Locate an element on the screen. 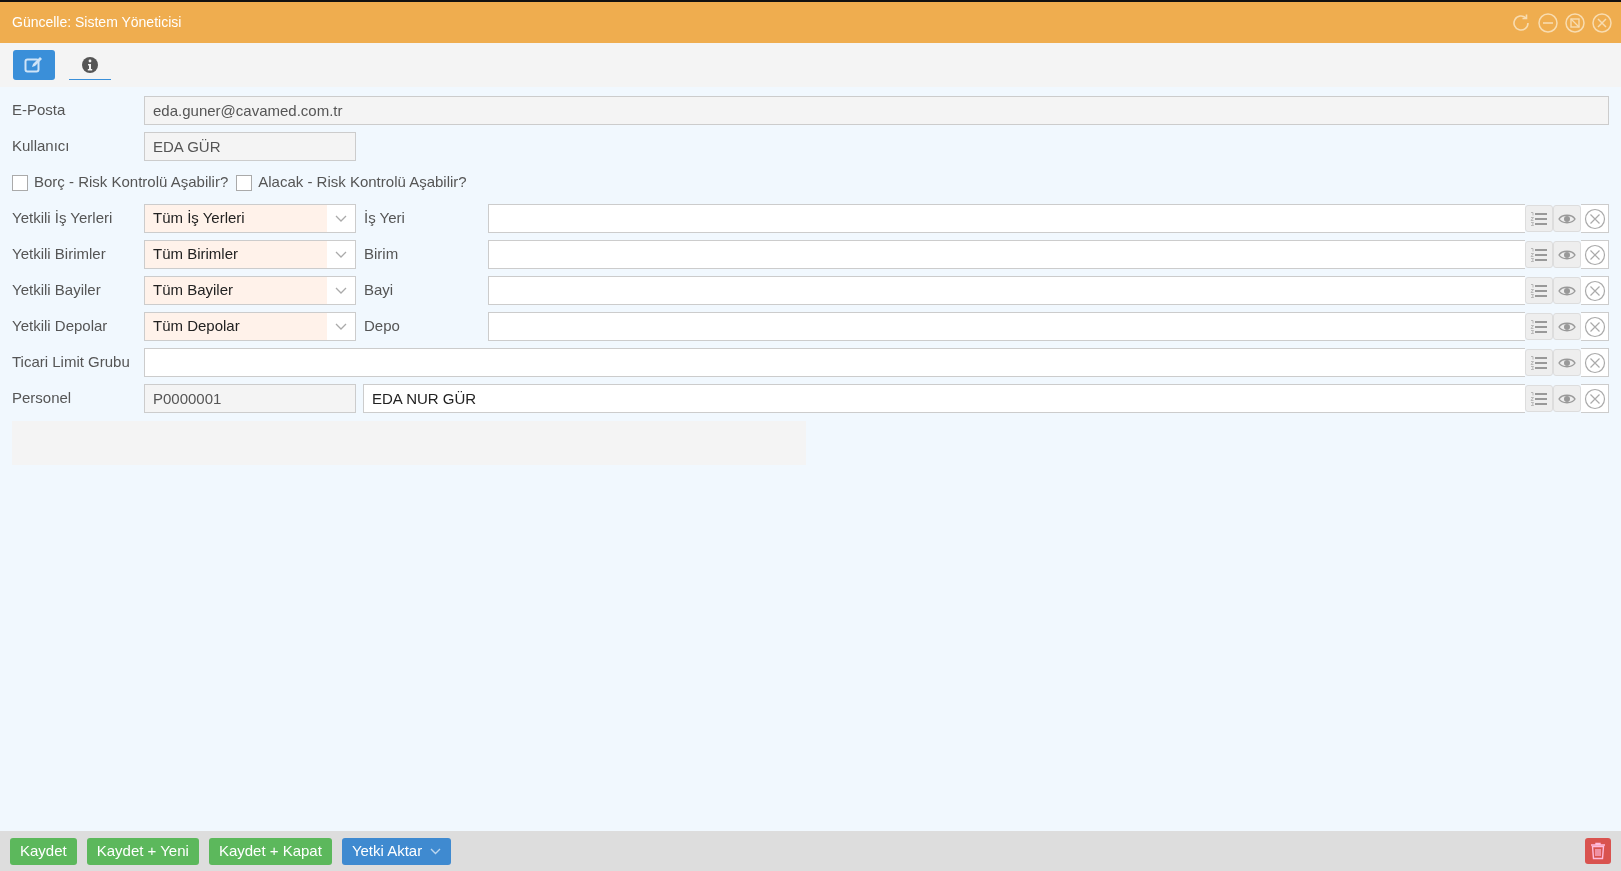 The width and height of the screenshot is (1621, 871). checkbox-label: Alacak - Risk Kontrolü Aşabilir? is located at coordinates (362, 182).